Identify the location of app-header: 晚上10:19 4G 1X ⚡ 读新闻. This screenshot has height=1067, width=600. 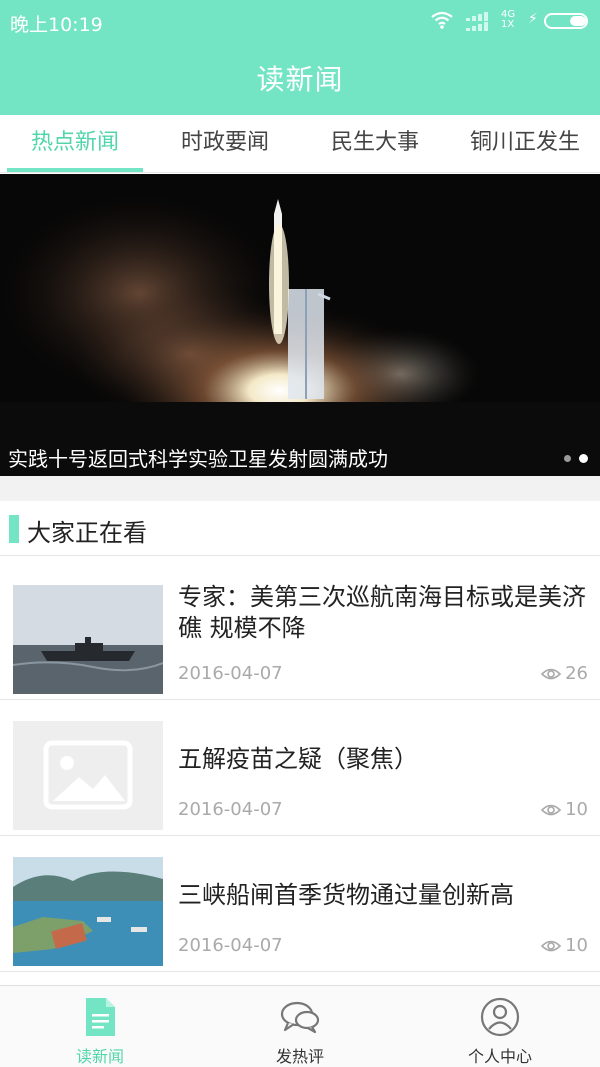
(300, 57).